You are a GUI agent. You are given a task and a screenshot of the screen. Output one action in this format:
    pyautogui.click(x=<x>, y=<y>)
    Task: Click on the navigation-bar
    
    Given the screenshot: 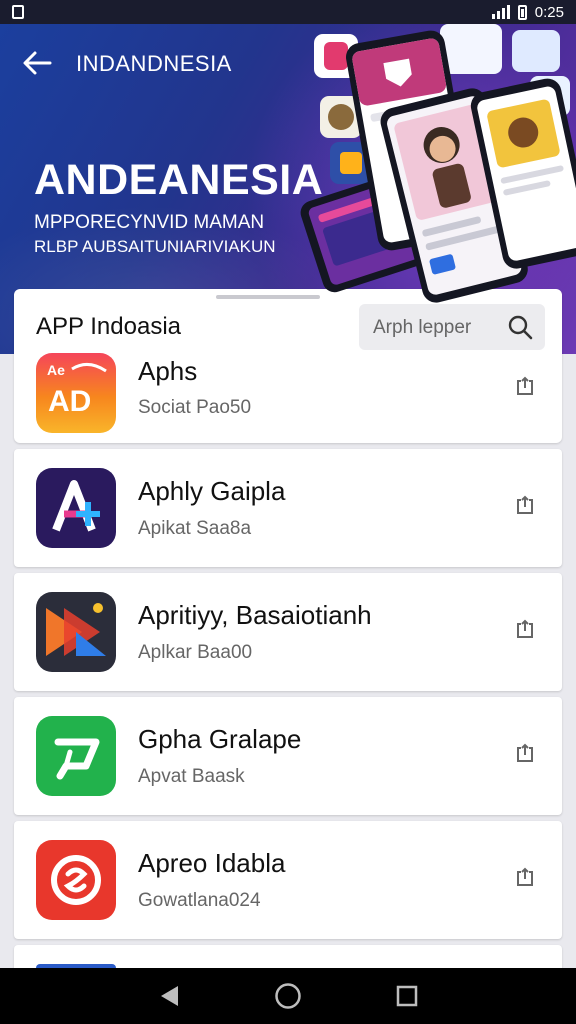 What is the action you would take?
    pyautogui.click(x=288, y=996)
    